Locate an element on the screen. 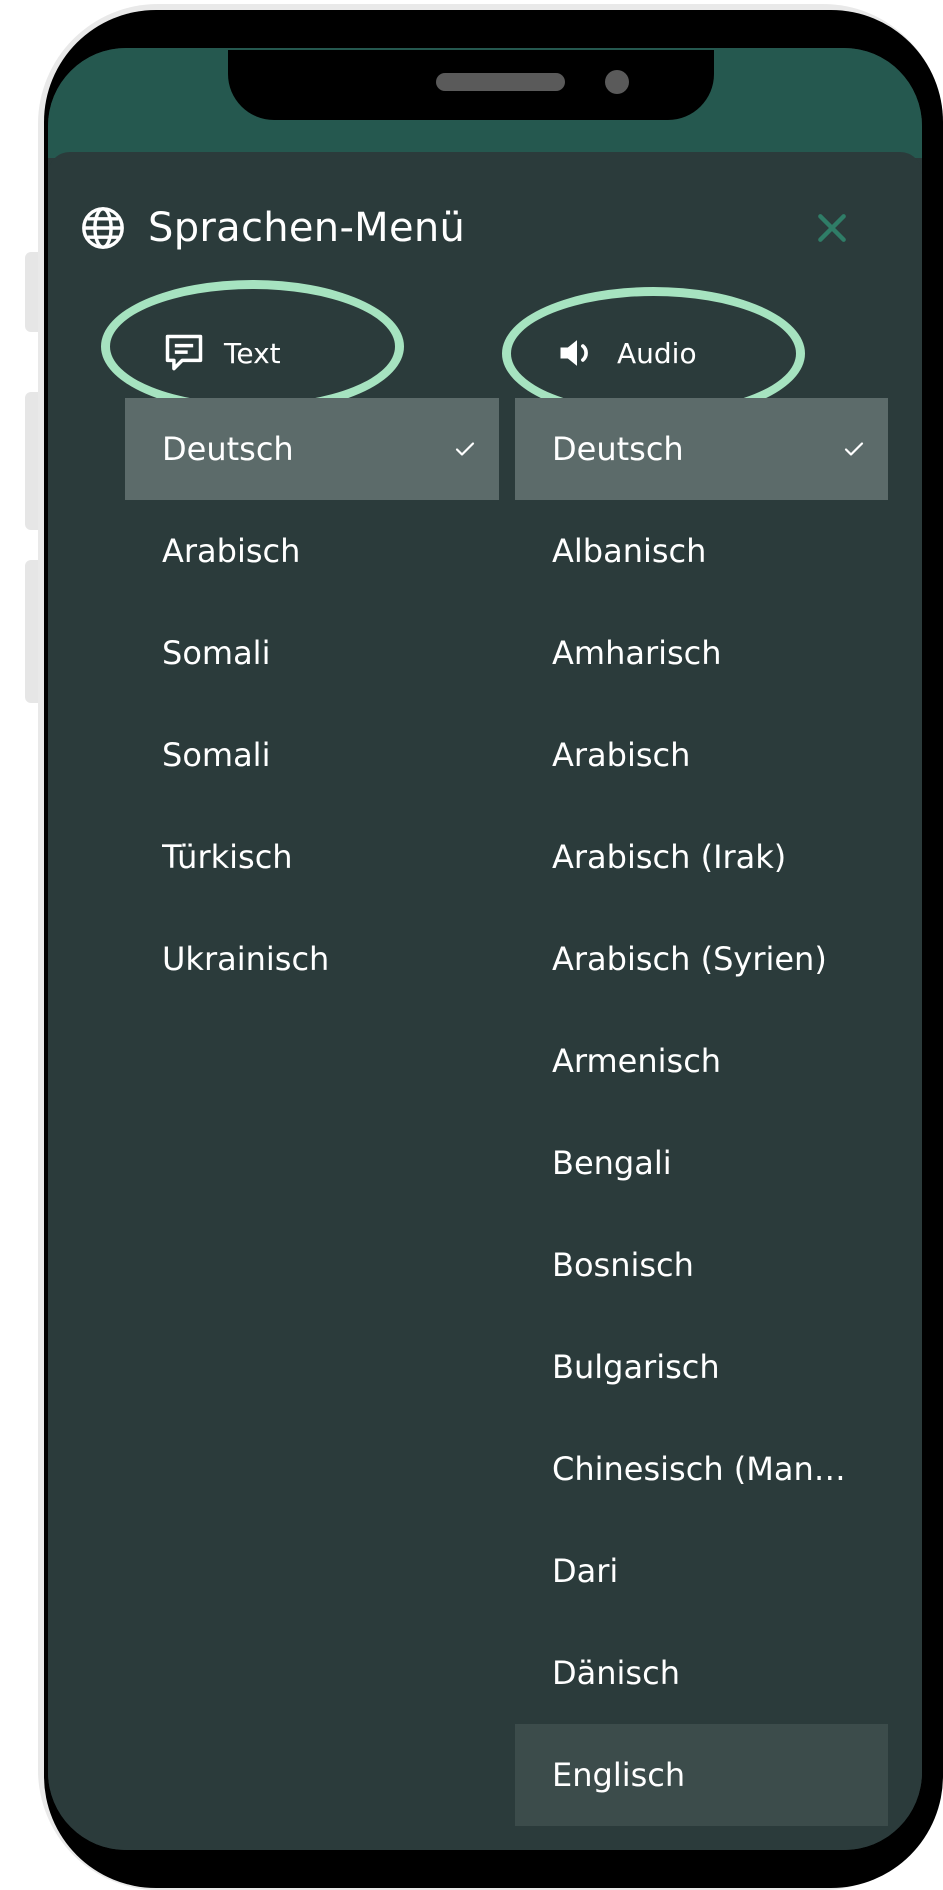  language-option-label: Türkisch is located at coordinates (227, 857).